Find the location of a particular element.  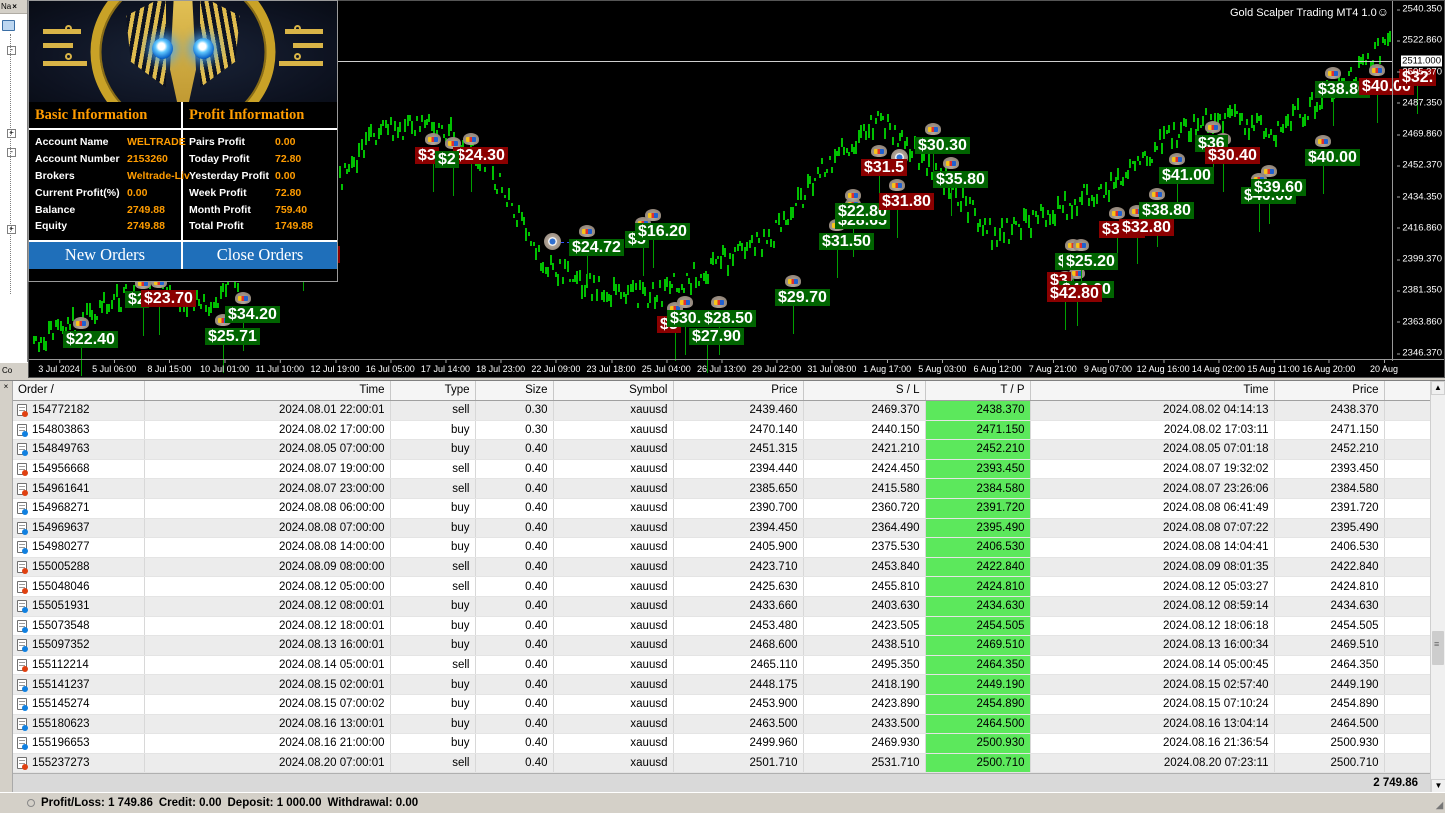

sidebar-item-scripts: + is located at coordinates (13, 229).